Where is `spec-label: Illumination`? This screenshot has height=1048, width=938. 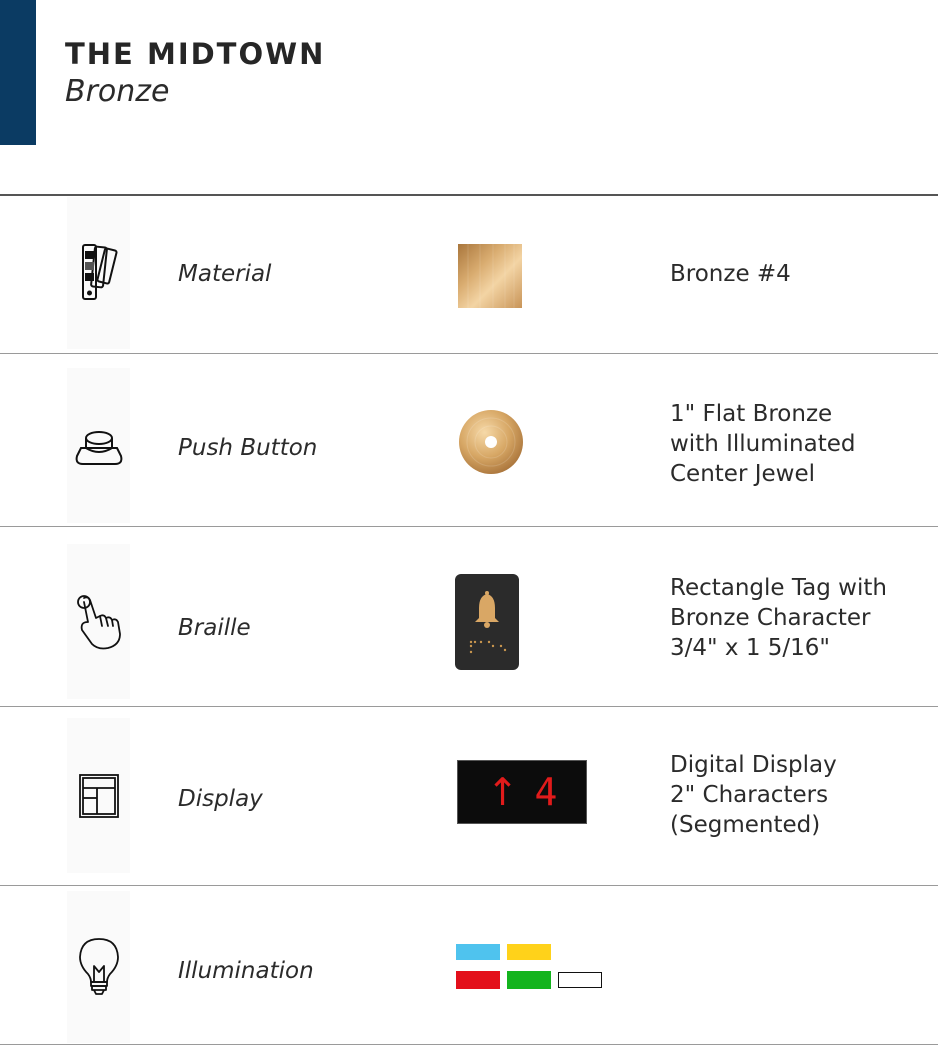
spec-label: Illumination is located at coordinates (246, 971).